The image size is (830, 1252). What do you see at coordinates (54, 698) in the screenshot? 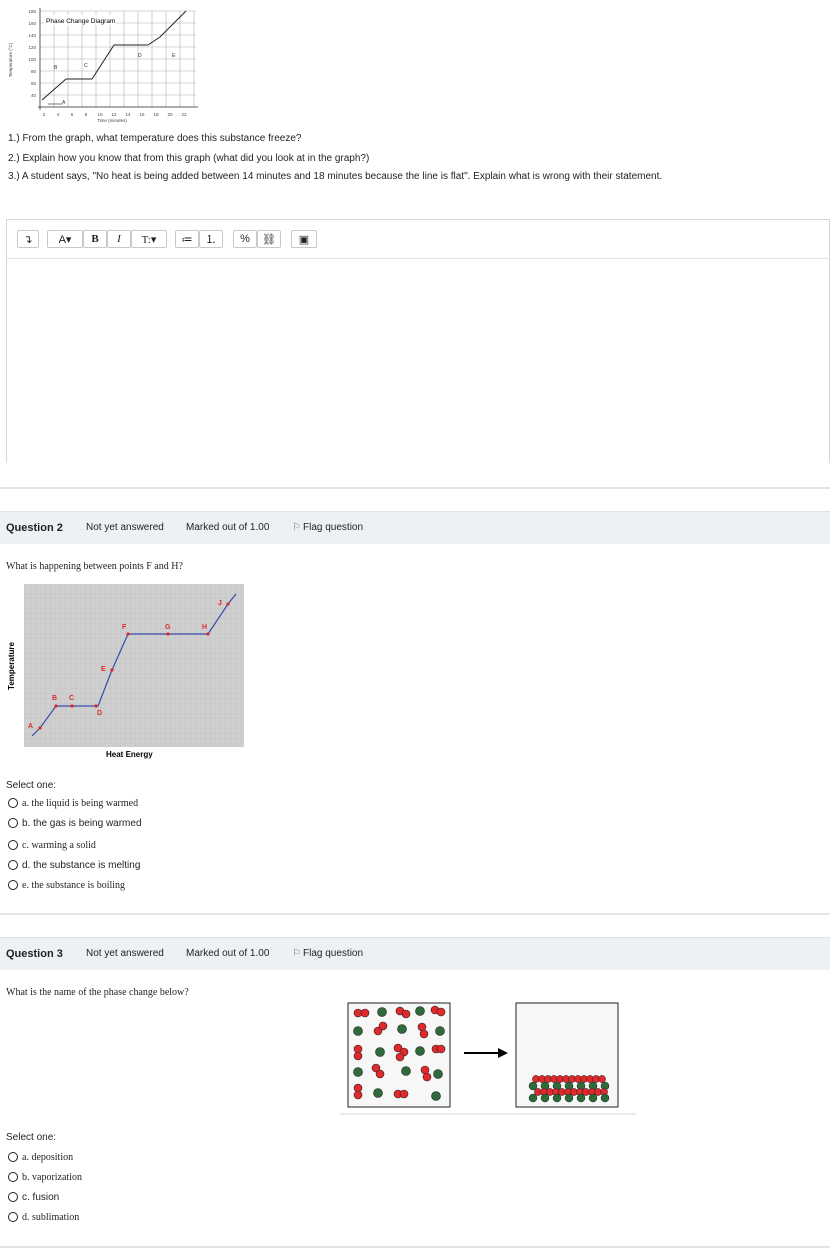
I see `q2-point-b: B` at bounding box center [54, 698].